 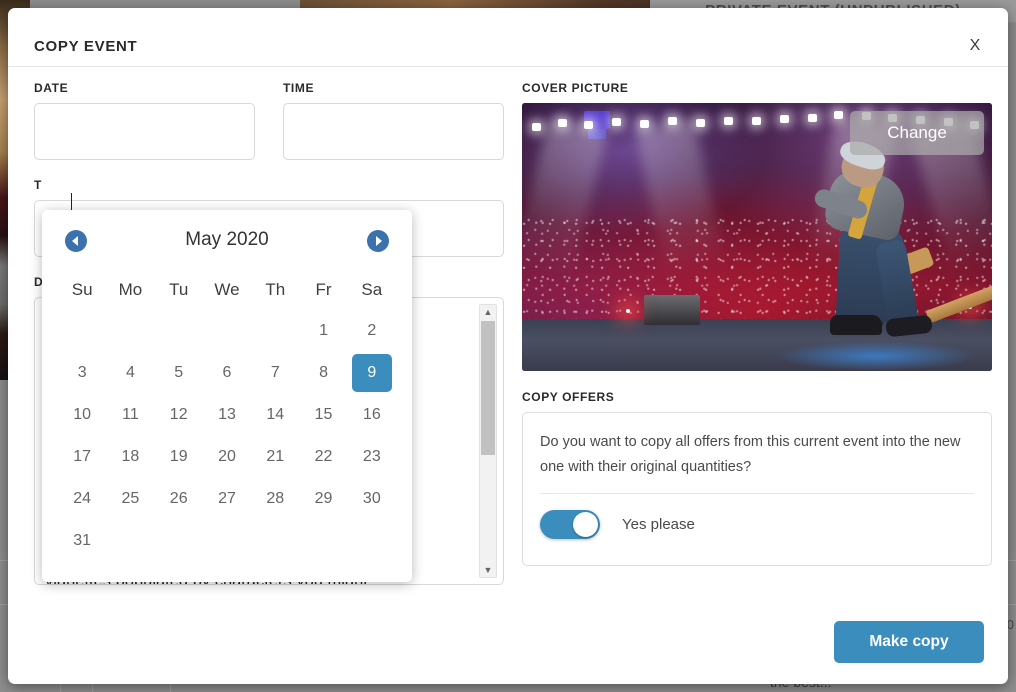 What do you see at coordinates (82, 415) in the screenshot?
I see `date-picker-day: 10` at bounding box center [82, 415].